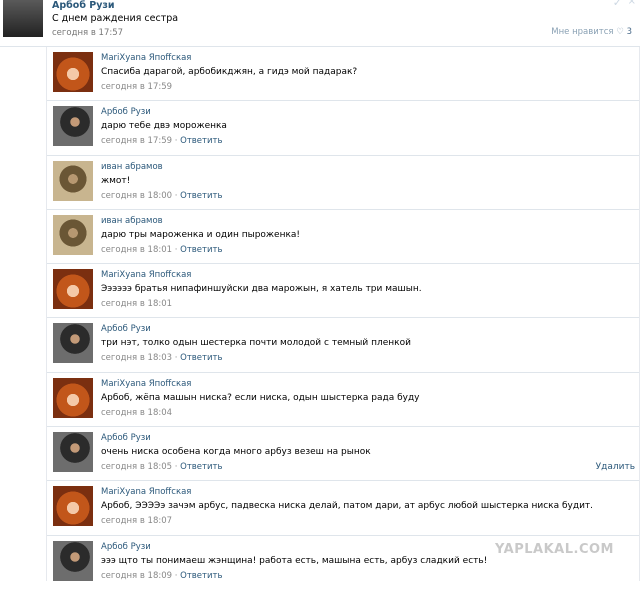  I want to click on close-icon: ×, so click(632, 3).